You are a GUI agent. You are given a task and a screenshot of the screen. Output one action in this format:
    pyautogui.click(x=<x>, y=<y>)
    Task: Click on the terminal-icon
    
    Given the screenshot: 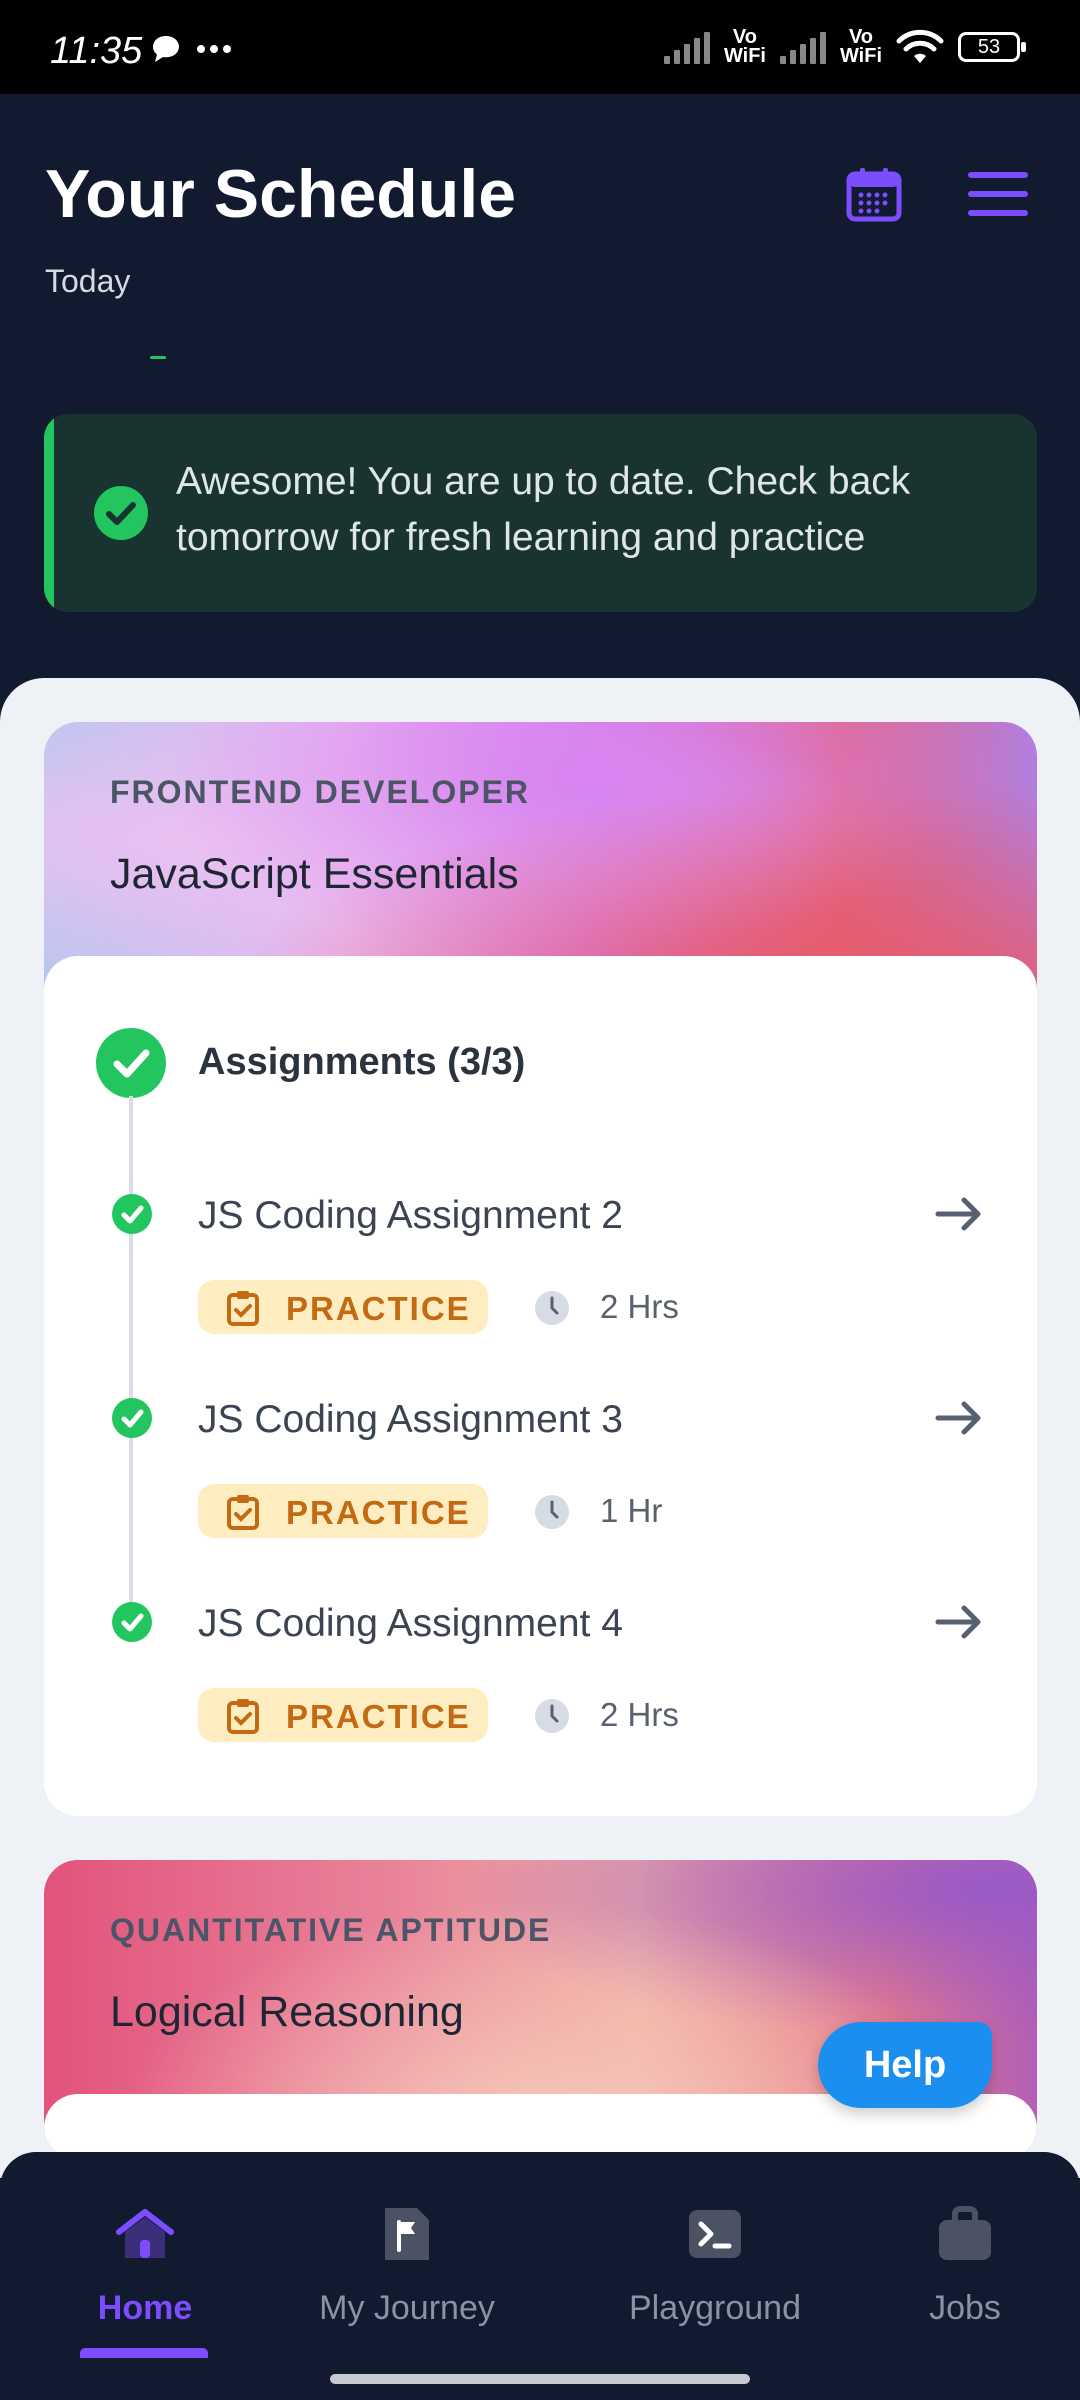 What is the action you would take?
    pyautogui.click(x=715, y=2234)
    